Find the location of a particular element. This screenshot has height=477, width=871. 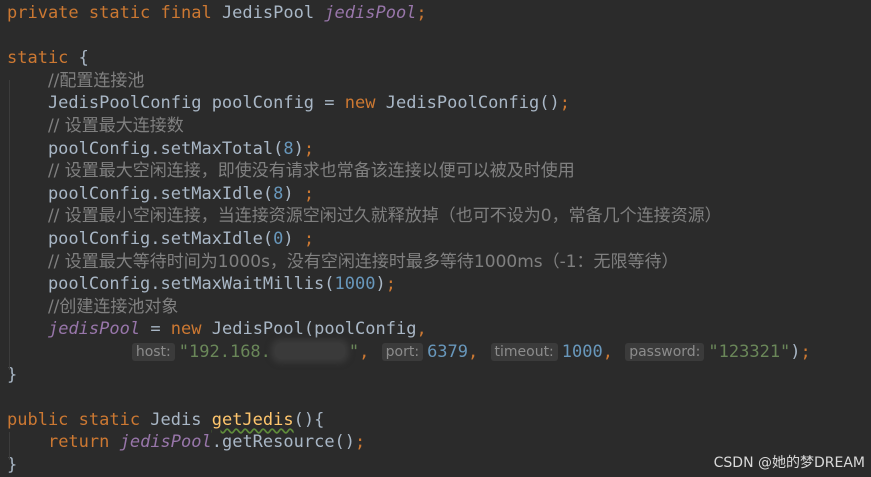

code-token: { is located at coordinates (83, 58).